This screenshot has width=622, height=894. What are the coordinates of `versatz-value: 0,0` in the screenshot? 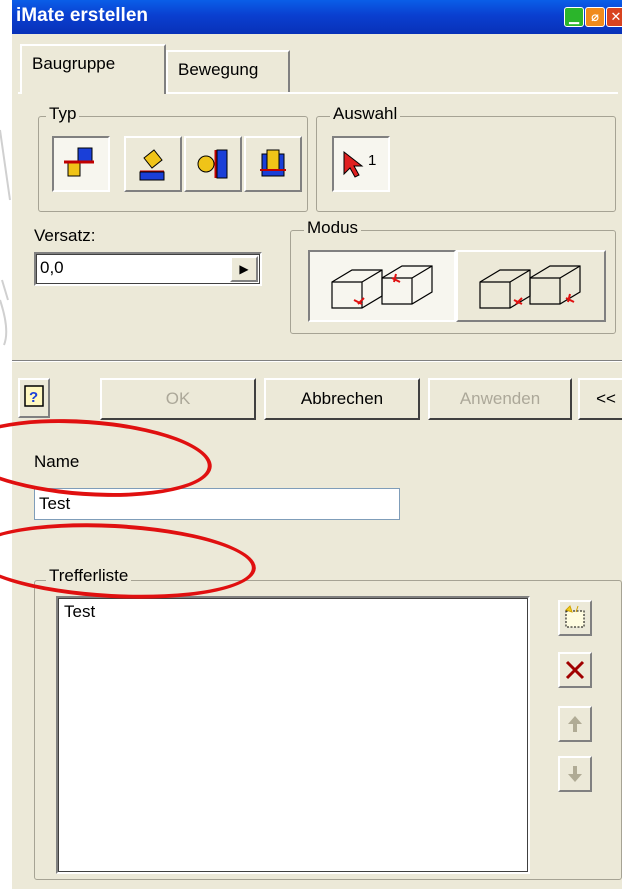 It's located at (52, 267).